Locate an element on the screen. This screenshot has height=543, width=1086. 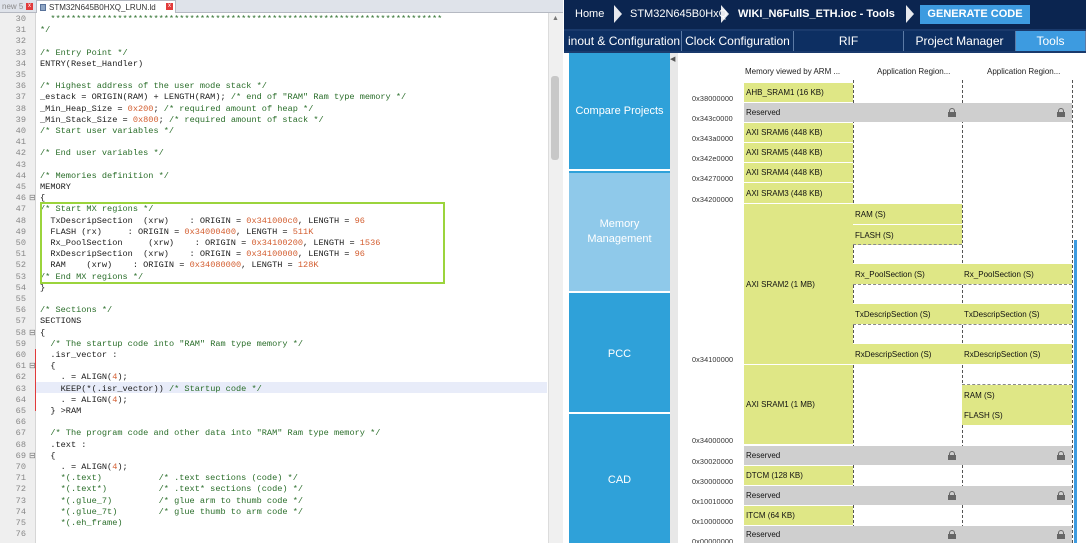
line-number: 75 is located at coordinates (20, 523).